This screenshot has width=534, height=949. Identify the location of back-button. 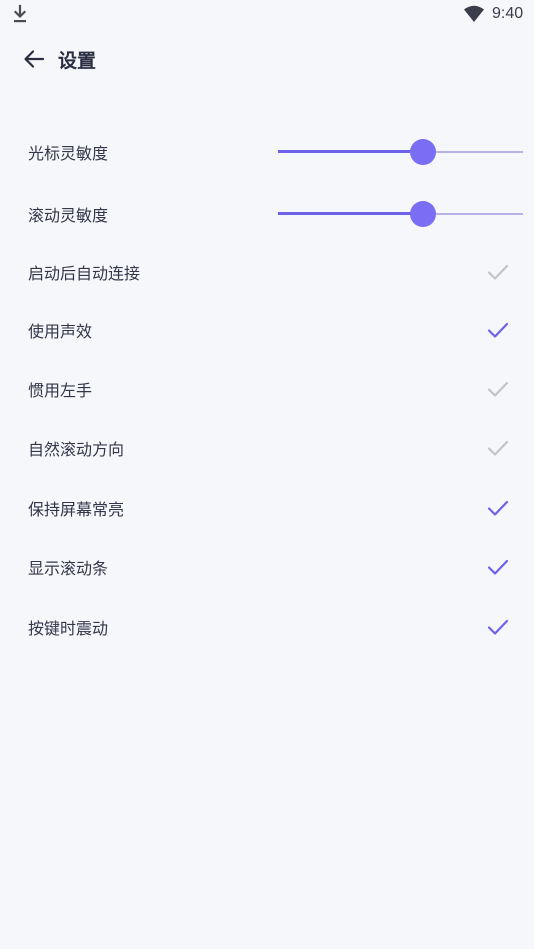
(35, 59).